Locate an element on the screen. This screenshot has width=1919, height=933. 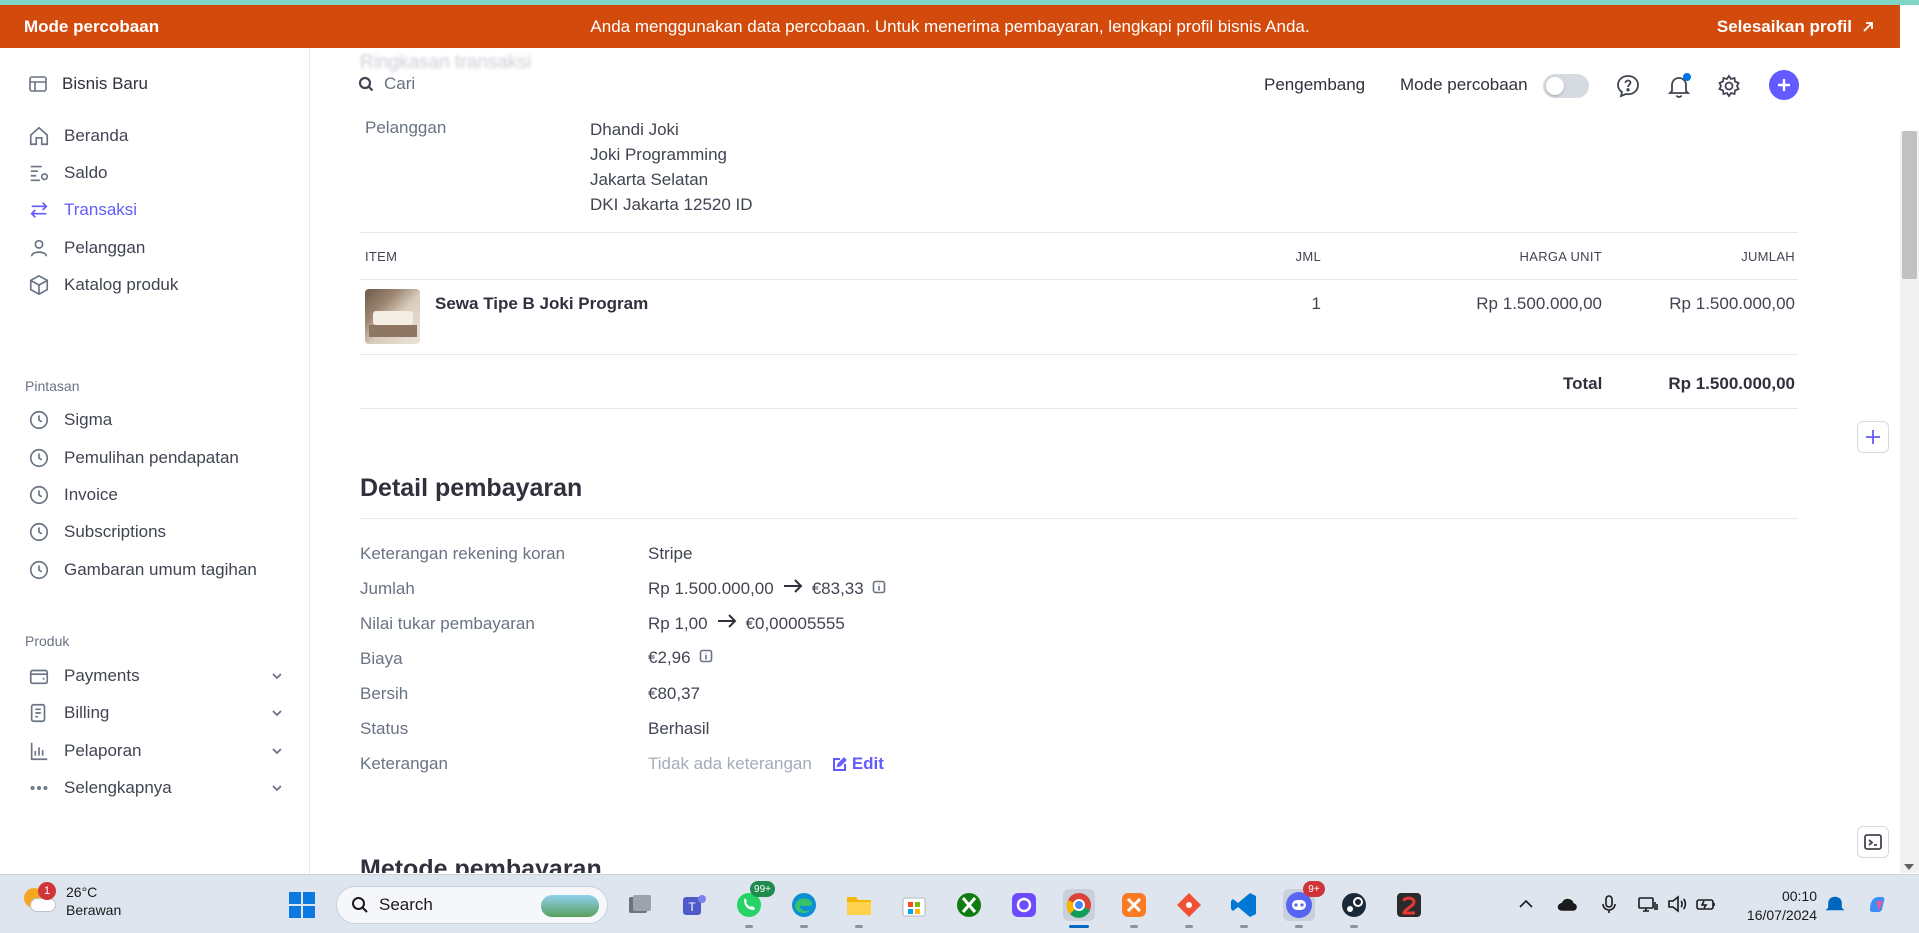
xbox-app is located at coordinates (969, 905).